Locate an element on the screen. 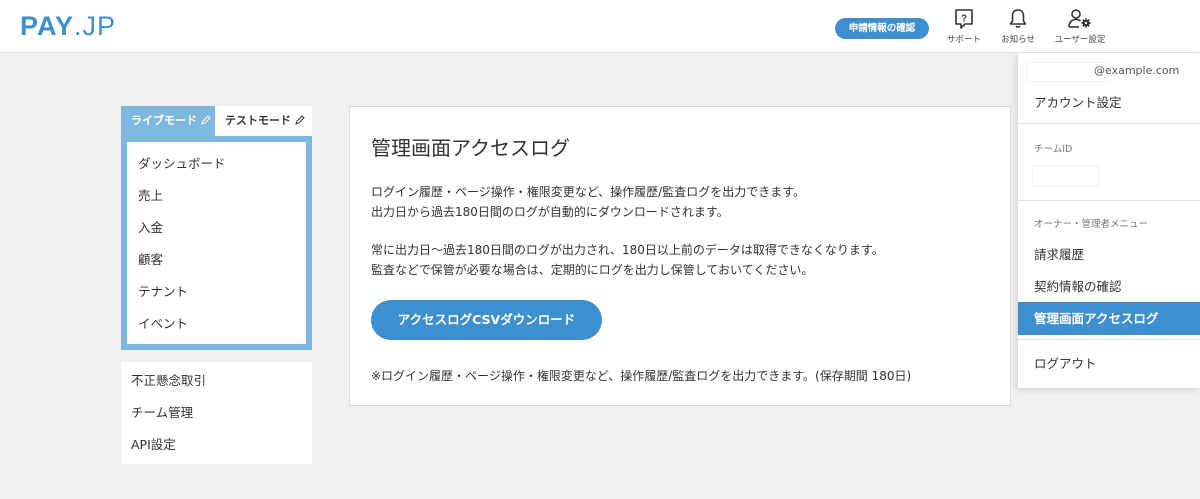 Image resolution: width=1200 pixels, height=499 pixels. live-mode-tab: ライブモード is located at coordinates (168, 121).